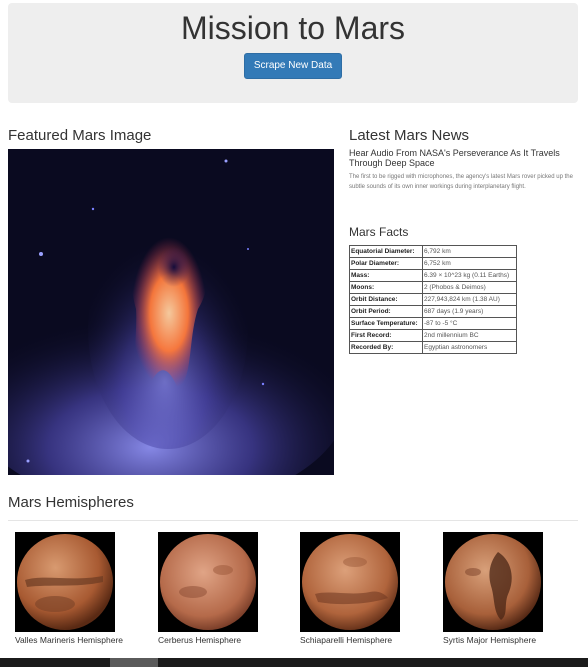 The height and width of the screenshot is (667, 588). I want to click on table-row: Orbit Distance: 227,943,824 km (1.38 AU), so click(433, 299).